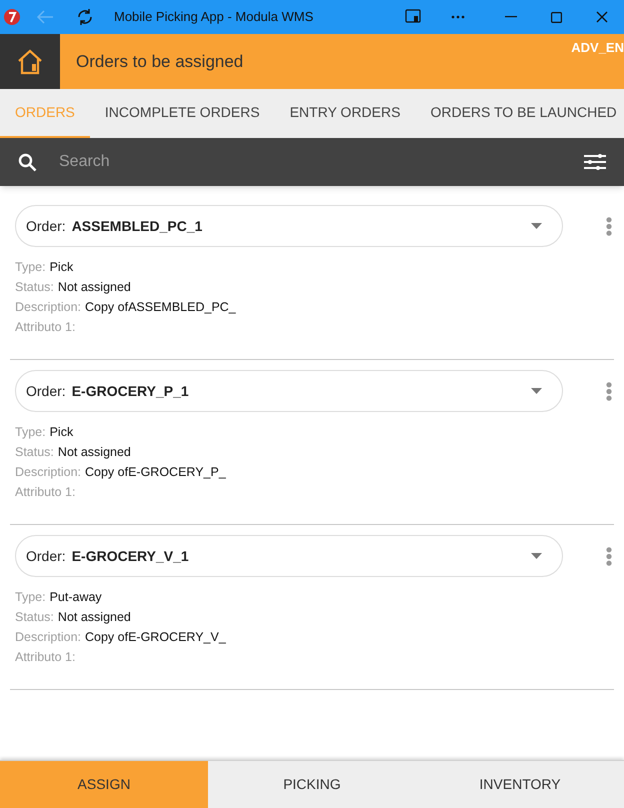 This screenshot has width=624, height=808. Describe the element at coordinates (602, 17) in the screenshot. I see `close-icon` at that location.